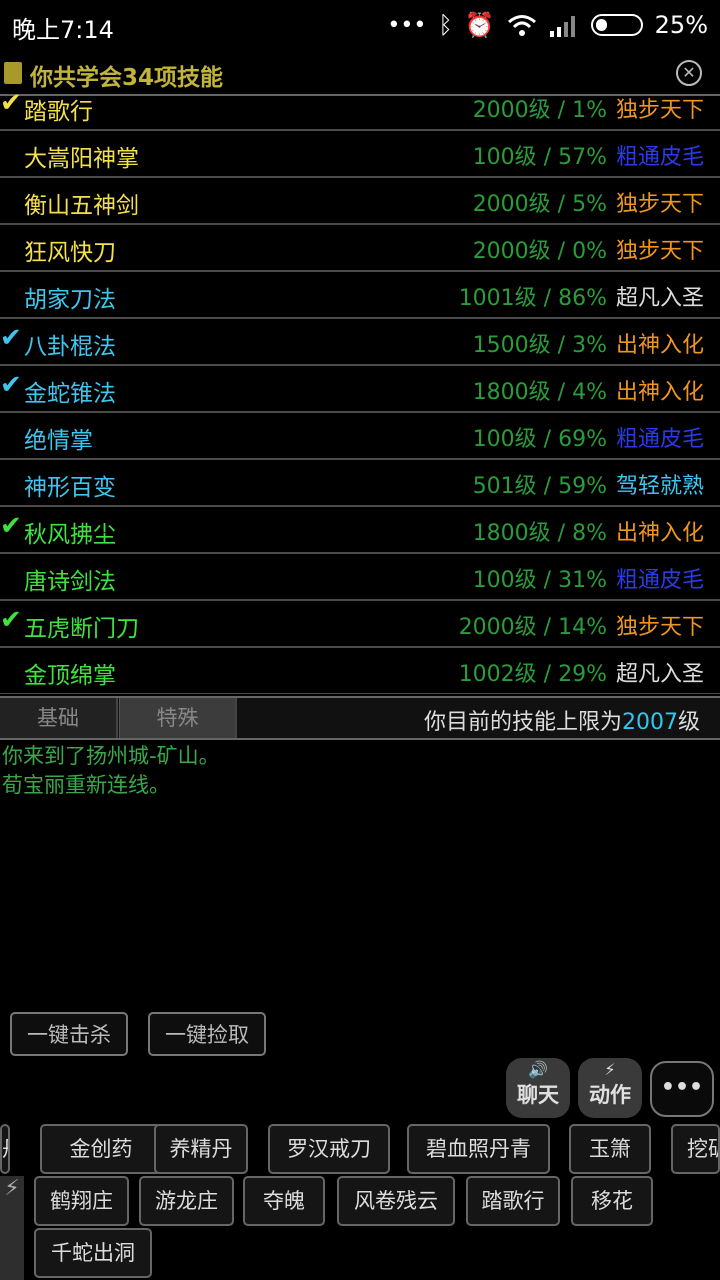  I want to click on skill-name: 绝情掌, so click(58, 441).